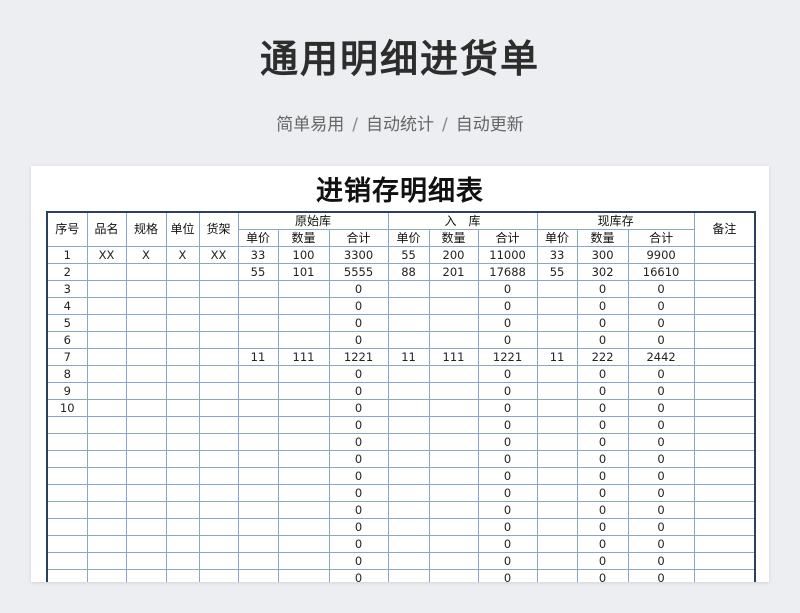  Describe the element at coordinates (507, 238) in the screenshot. I see `header-total: 合计` at that location.